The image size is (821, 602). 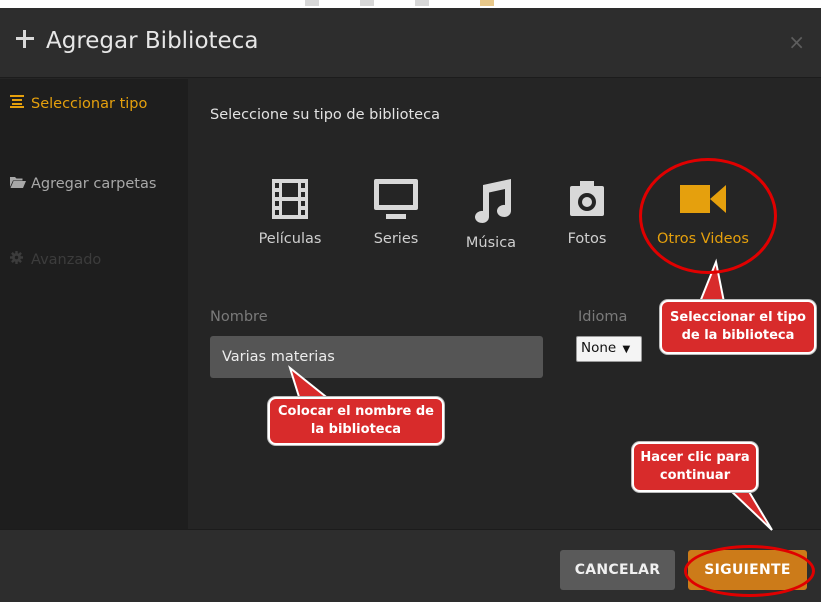 I want to click on sidebar-item-select-type: Seleccionar tipo, so click(x=95, y=104).